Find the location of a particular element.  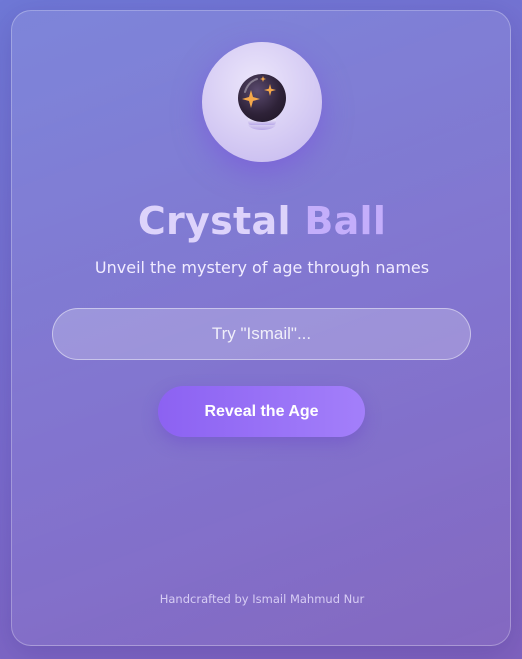

title-word-ball: Ball is located at coordinates (345, 221).